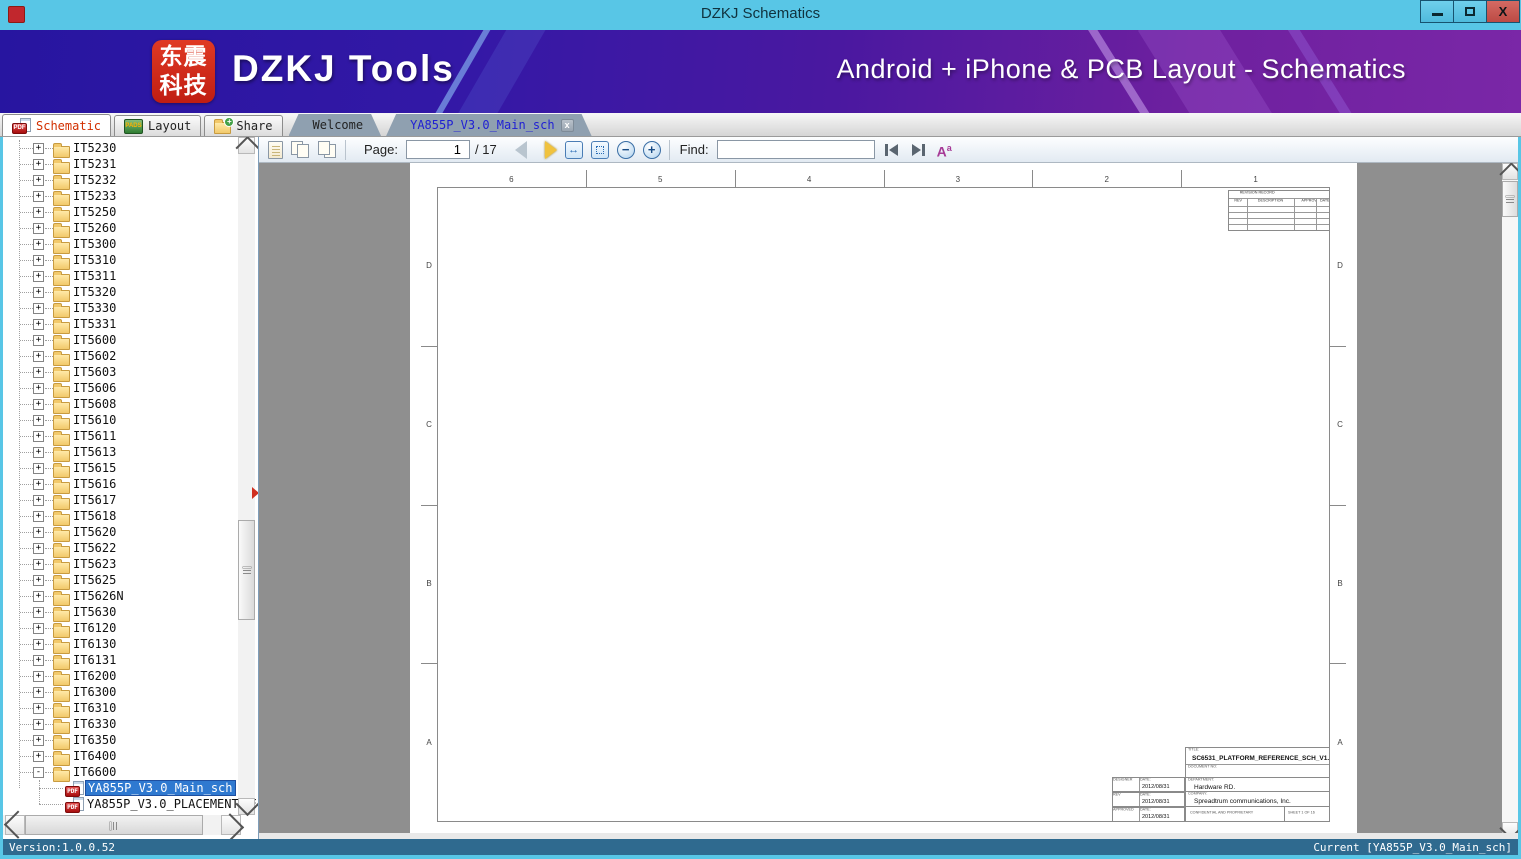 Image resolution: width=1521 pixels, height=859 pixels. What do you see at coordinates (129, 485) in the screenshot?
I see `tree-folder-row: + IT5616` at bounding box center [129, 485].